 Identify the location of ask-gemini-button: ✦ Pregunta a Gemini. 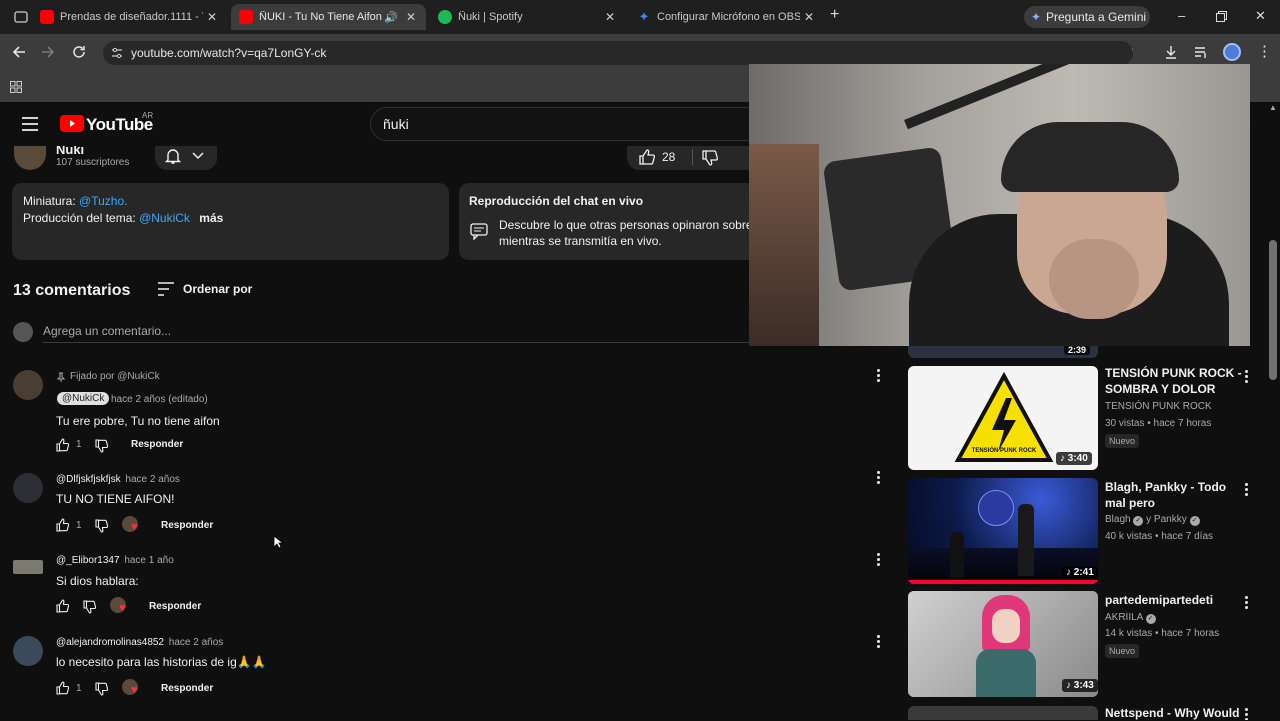
(1087, 17).